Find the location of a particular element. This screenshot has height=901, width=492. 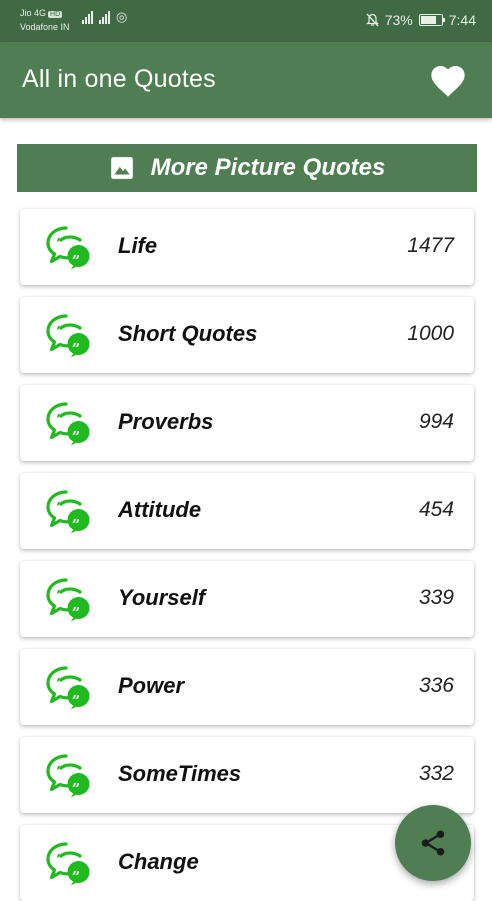

category-name: Attitude is located at coordinates (160, 509).